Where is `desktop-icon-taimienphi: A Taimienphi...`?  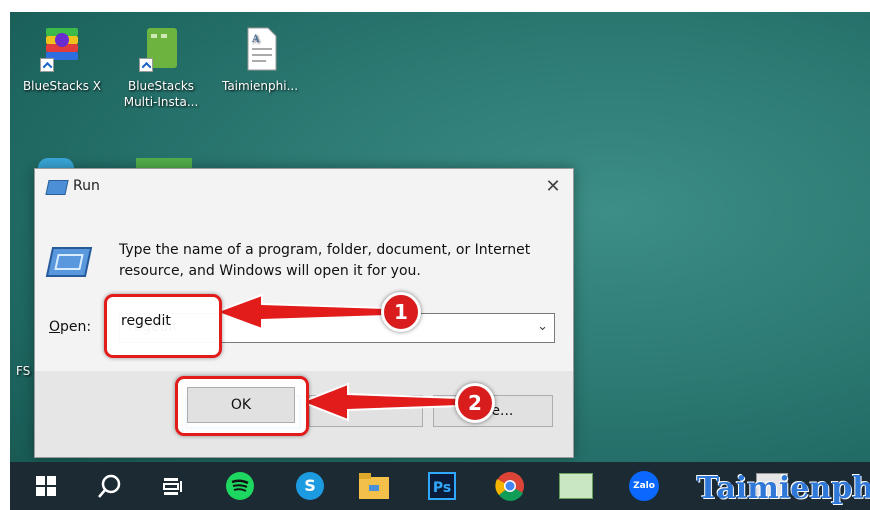 desktop-icon-taimienphi: A Taimienphi... is located at coordinates (260, 59).